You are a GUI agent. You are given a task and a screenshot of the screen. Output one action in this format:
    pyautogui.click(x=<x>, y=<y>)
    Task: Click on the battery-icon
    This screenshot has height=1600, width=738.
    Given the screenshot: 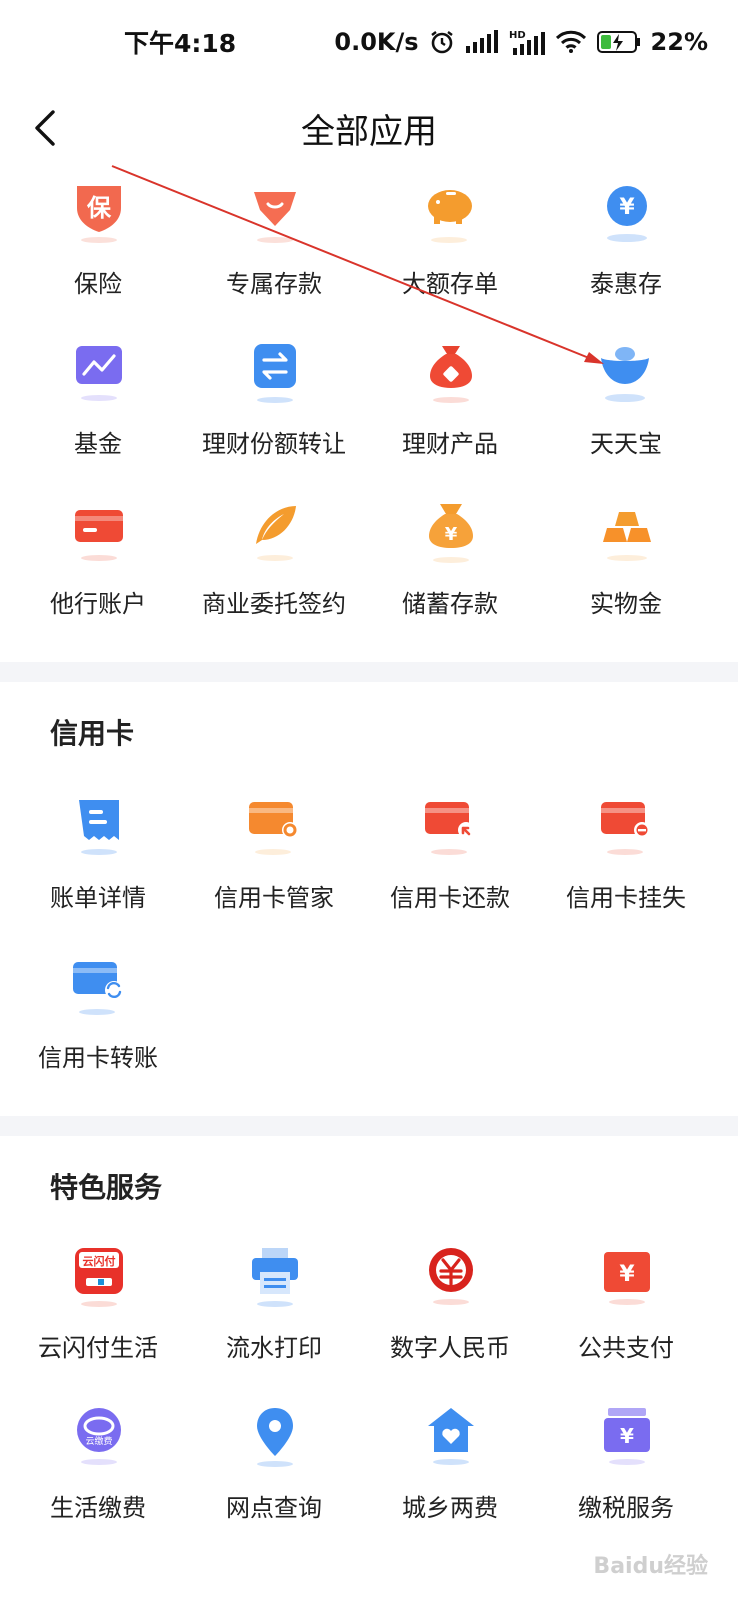 What is the action you would take?
    pyautogui.click(x=618, y=42)
    